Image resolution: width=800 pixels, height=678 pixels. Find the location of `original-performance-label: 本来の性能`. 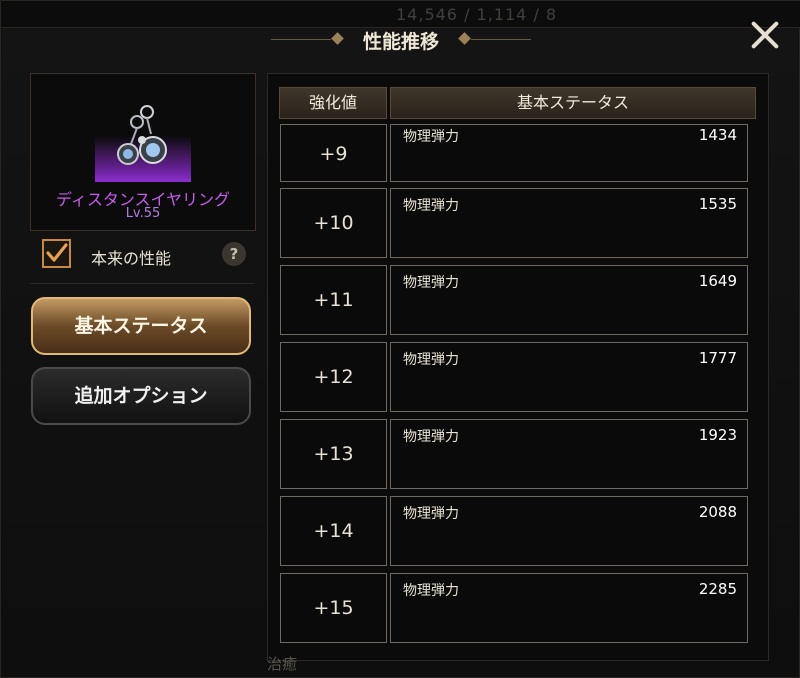

original-performance-label: 本来の性能 is located at coordinates (131, 258).